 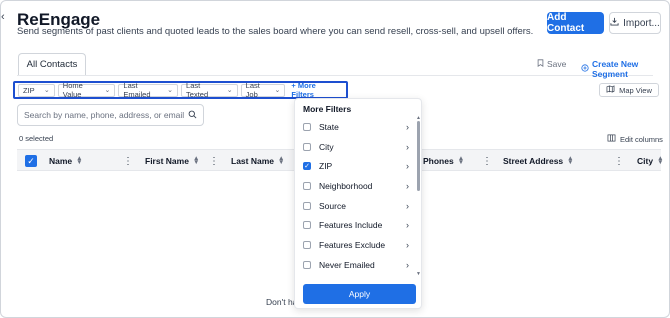 What do you see at coordinates (538, 161) in the screenshot?
I see `column-header-street-address: Street Address ▲ ▼` at bounding box center [538, 161].